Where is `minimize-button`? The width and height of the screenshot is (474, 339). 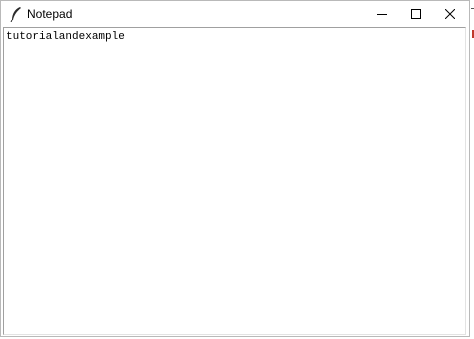
minimize-button is located at coordinates (382, 14).